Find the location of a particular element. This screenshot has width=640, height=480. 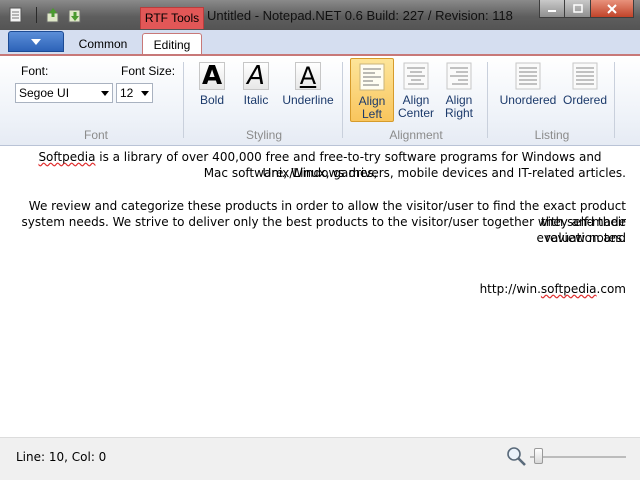

align-center-label-1: Align is located at coordinates (416, 100).